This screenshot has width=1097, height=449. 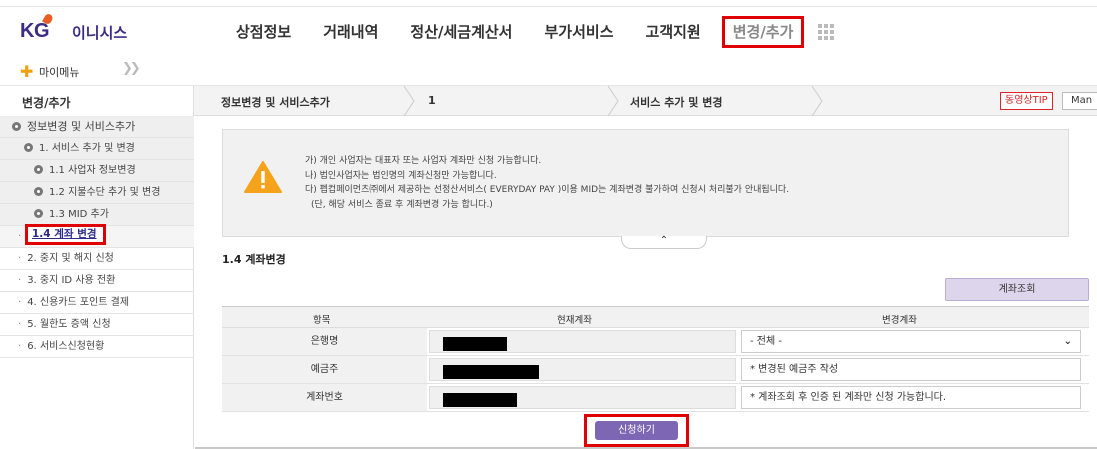 I want to click on sidebar-item-mid-add: 1.3 MID 추가, so click(x=97, y=215).